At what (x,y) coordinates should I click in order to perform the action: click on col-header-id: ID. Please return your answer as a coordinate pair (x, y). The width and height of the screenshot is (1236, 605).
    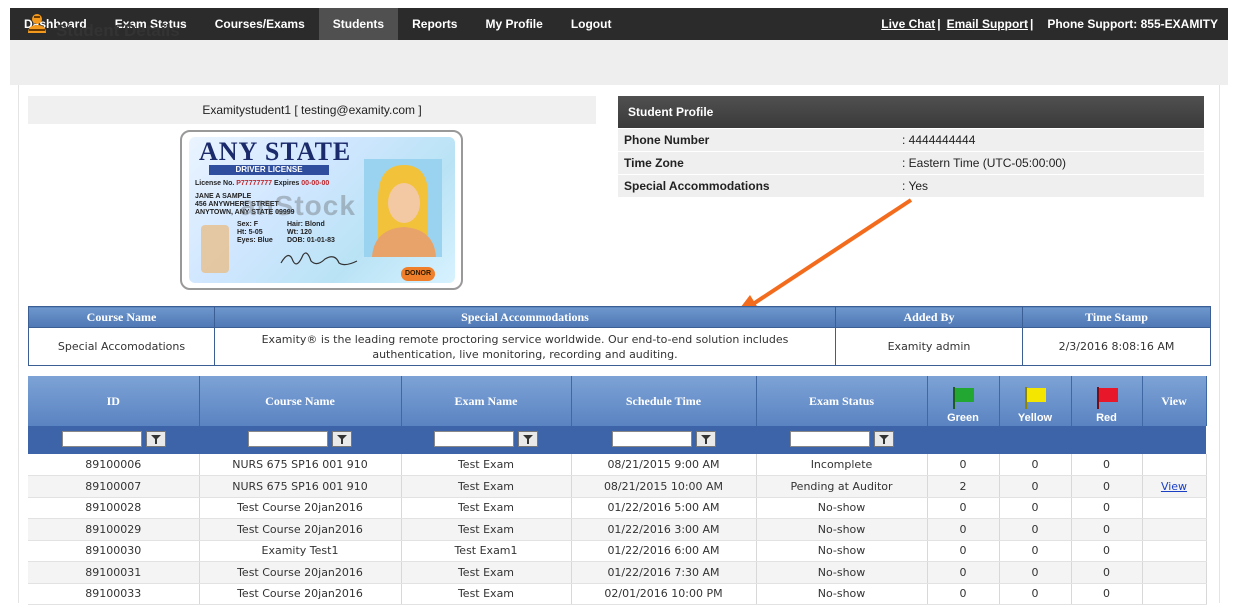
    Looking at the image, I should click on (114, 401).